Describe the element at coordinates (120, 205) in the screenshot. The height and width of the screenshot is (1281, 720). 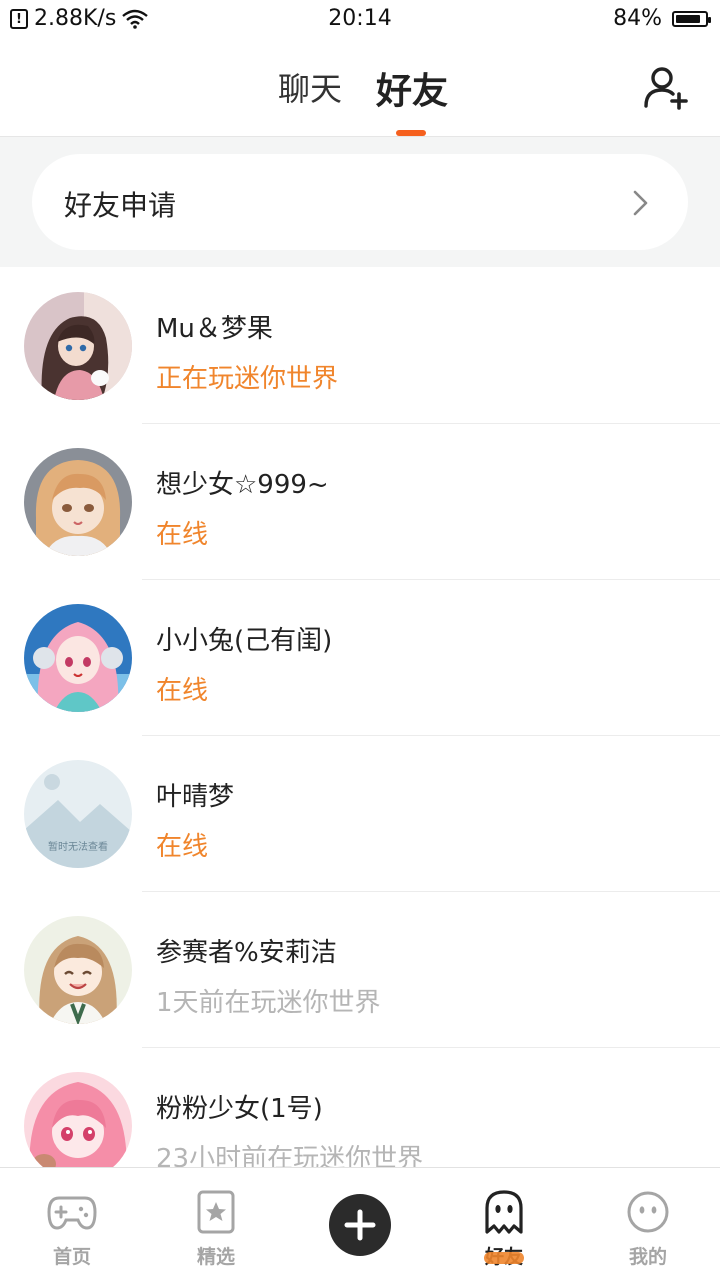
I see `friend-request-label: 好友申请` at that location.